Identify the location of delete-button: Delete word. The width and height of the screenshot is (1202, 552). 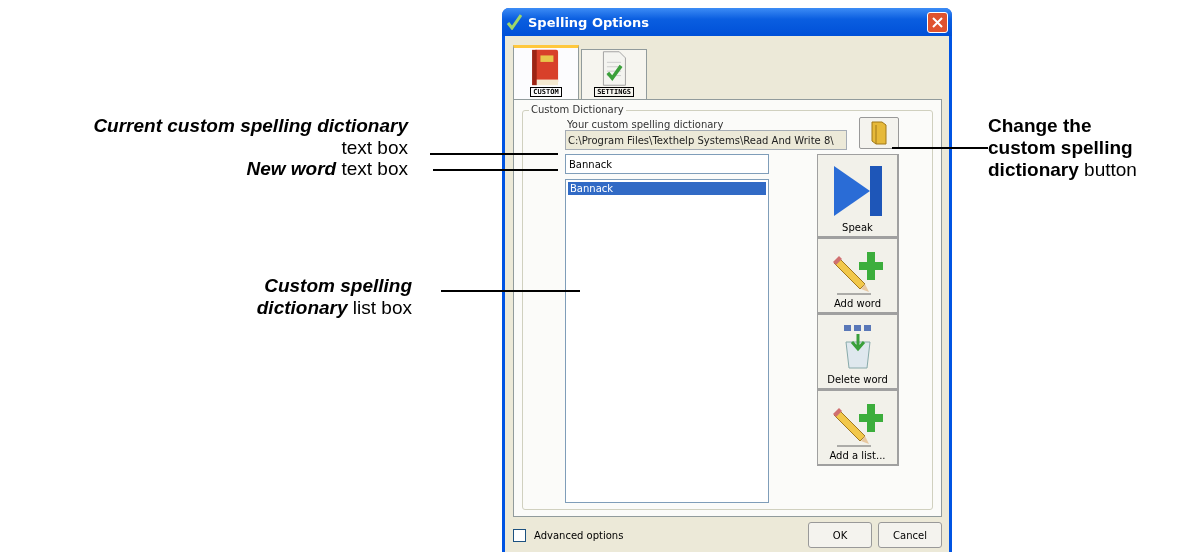
(858, 352).